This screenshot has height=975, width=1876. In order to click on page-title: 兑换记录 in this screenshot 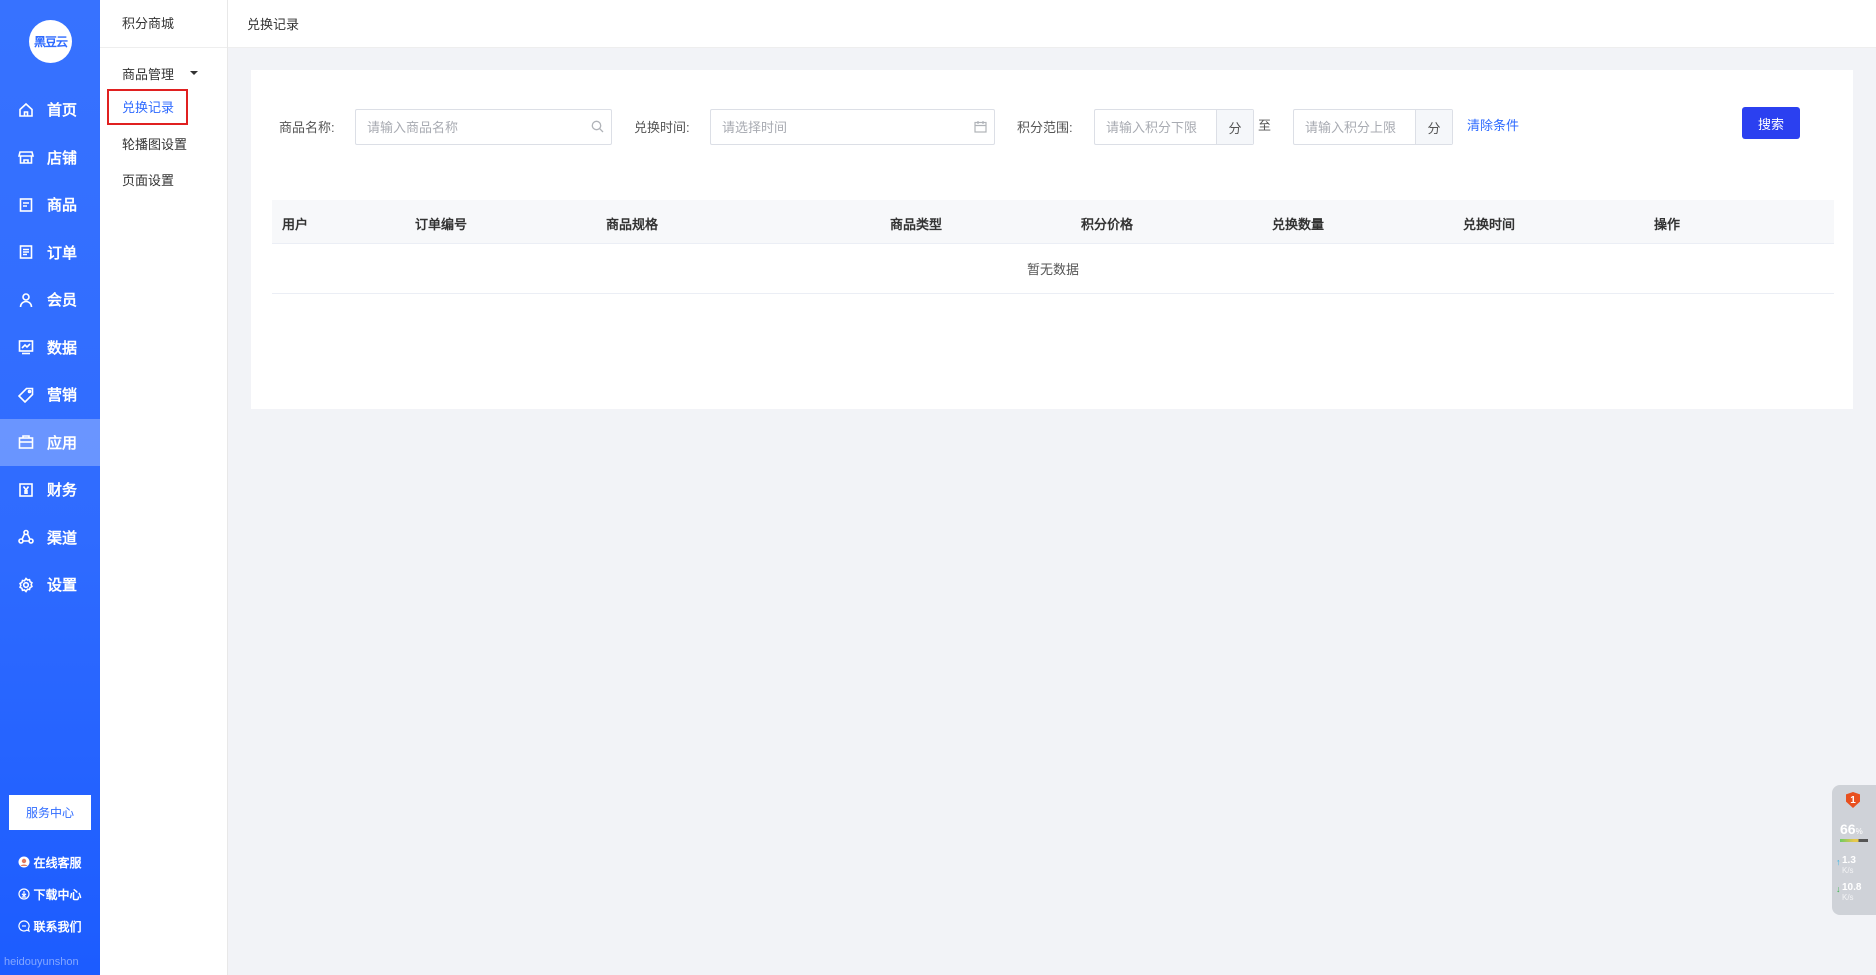, I will do `click(273, 24)`.